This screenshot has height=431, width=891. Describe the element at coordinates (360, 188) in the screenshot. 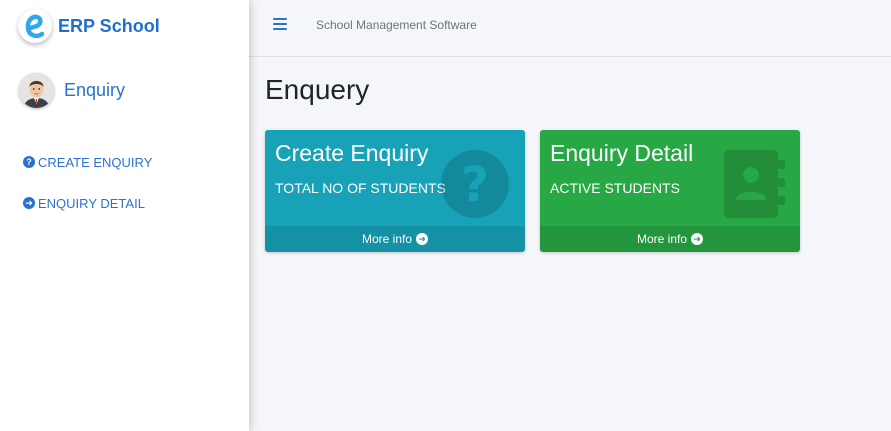

I see `card-subtitle: TOTAL NO OF STUDENTS` at that location.